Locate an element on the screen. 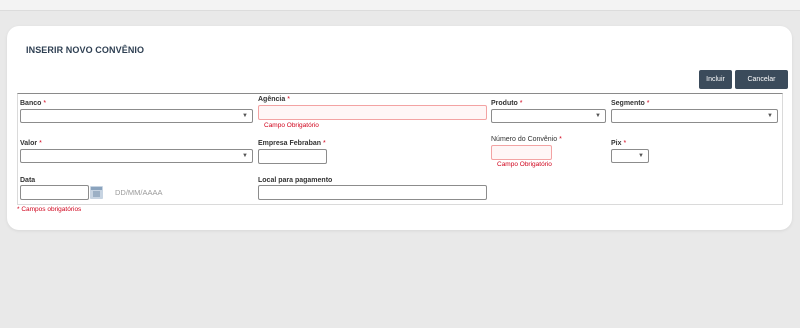  numero-convenio-label: Número do Convênio * is located at coordinates (526, 139).